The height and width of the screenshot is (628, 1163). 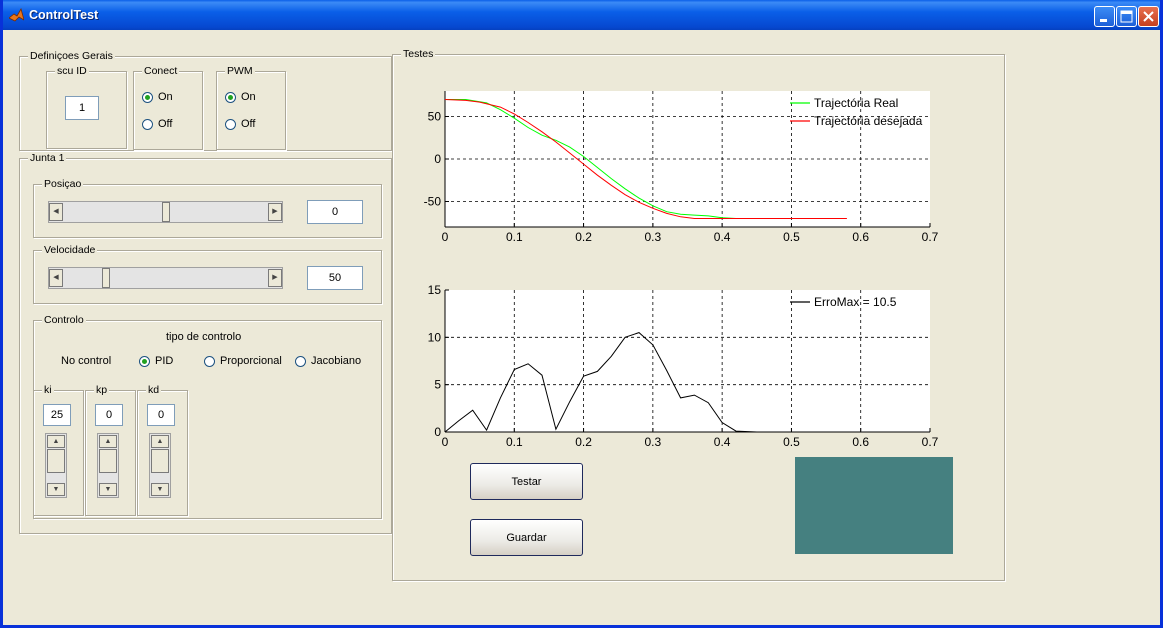 What do you see at coordinates (161, 71) in the screenshot?
I see `conect-label: Conect` at bounding box center [161, 71].